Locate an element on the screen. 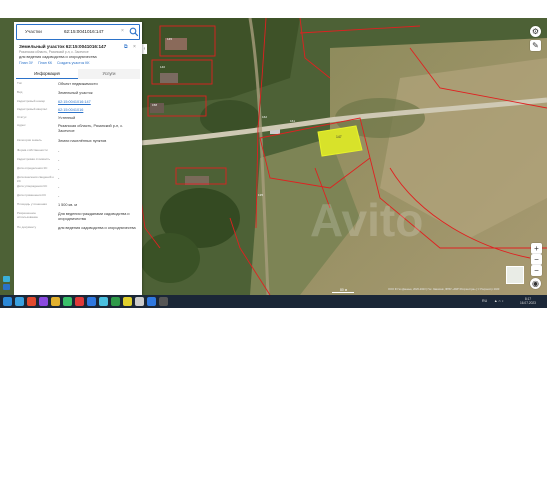  tray-date: 16.07.2023 is located at coordinates (528, 303).